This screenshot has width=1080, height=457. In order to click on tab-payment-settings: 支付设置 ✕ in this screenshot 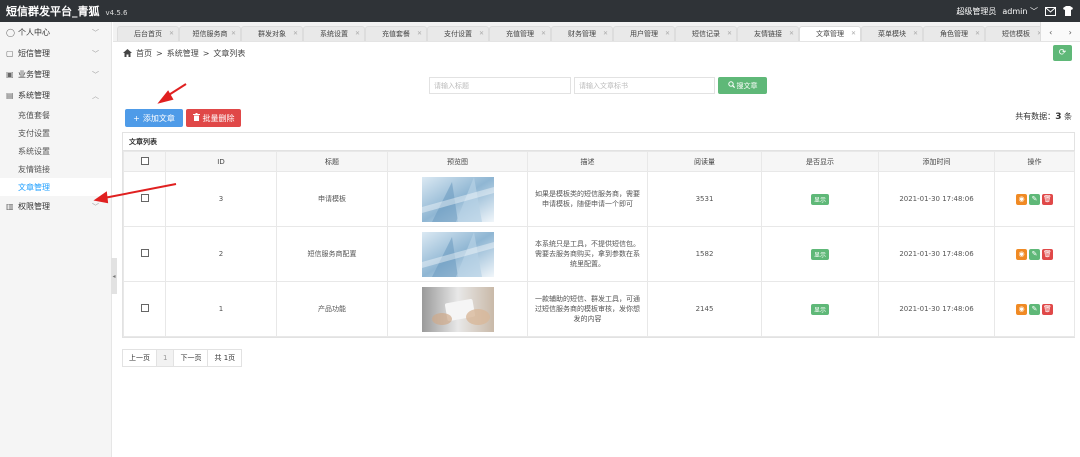, I will do `click(458, 33)`.